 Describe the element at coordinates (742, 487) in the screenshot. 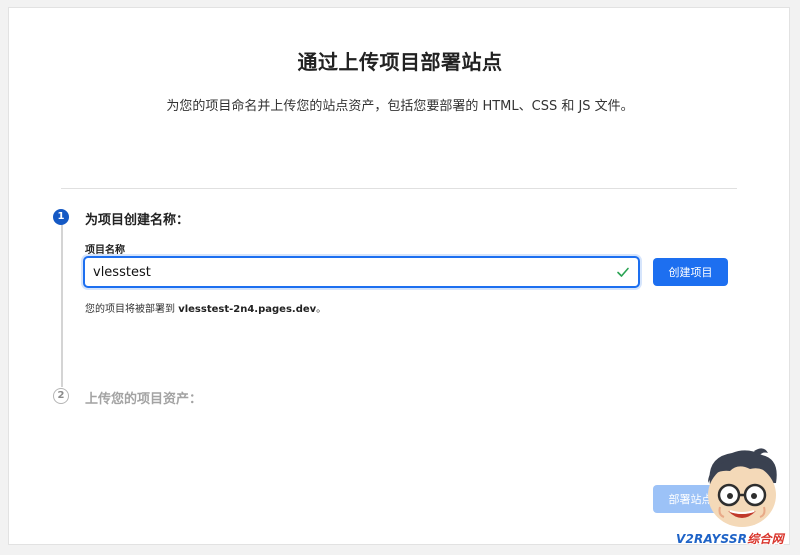

I see `mascot-logo-icon` at that location.